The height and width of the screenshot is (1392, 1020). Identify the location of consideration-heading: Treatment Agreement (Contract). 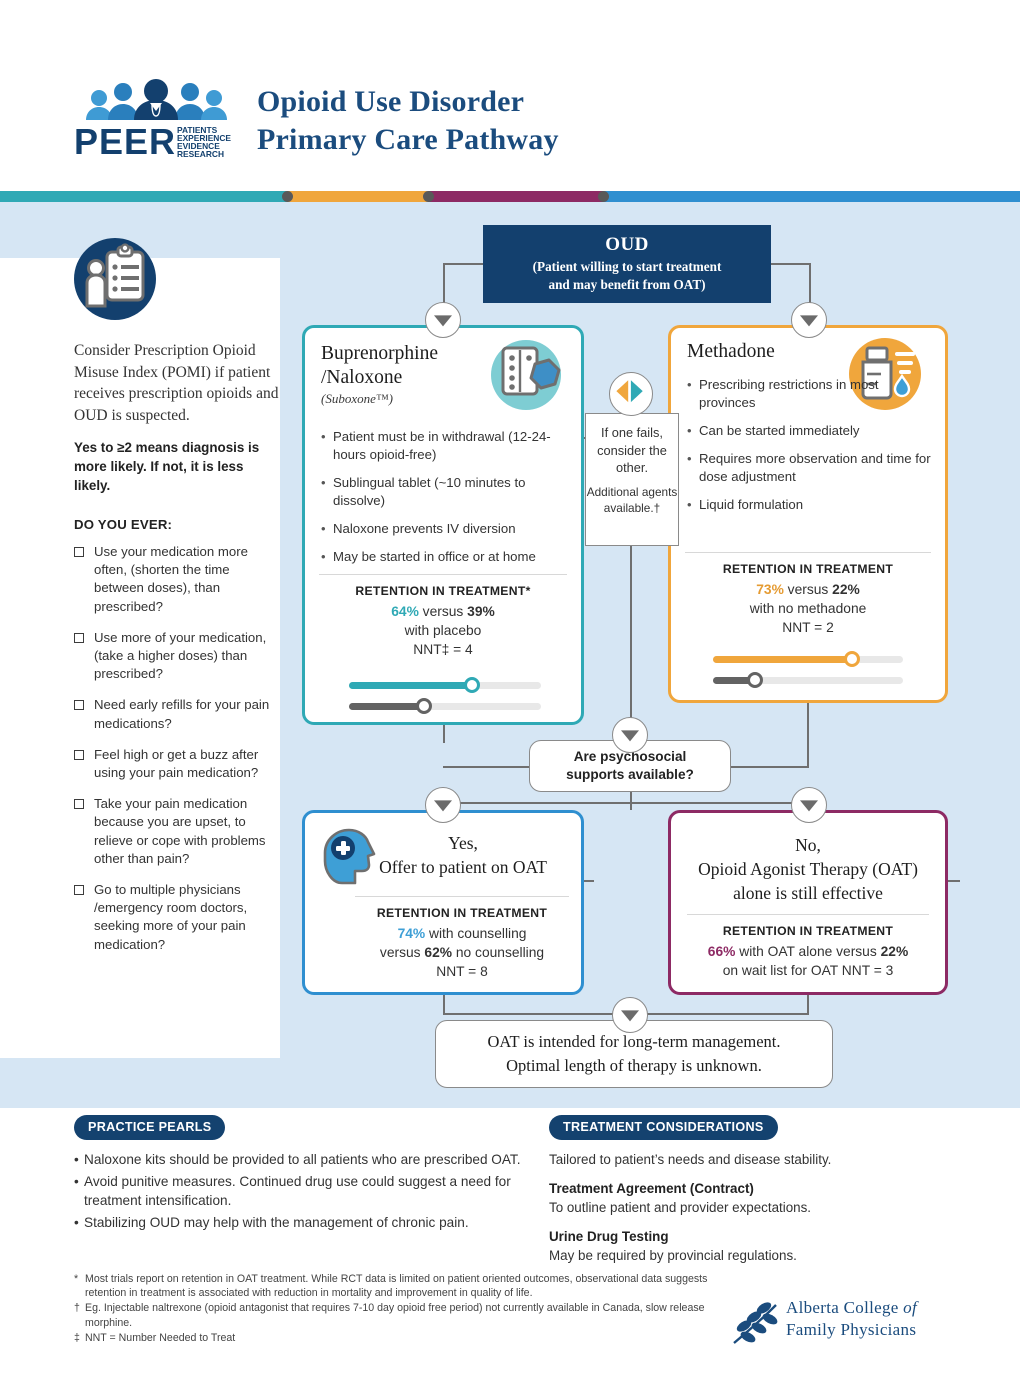
(651, 1188).